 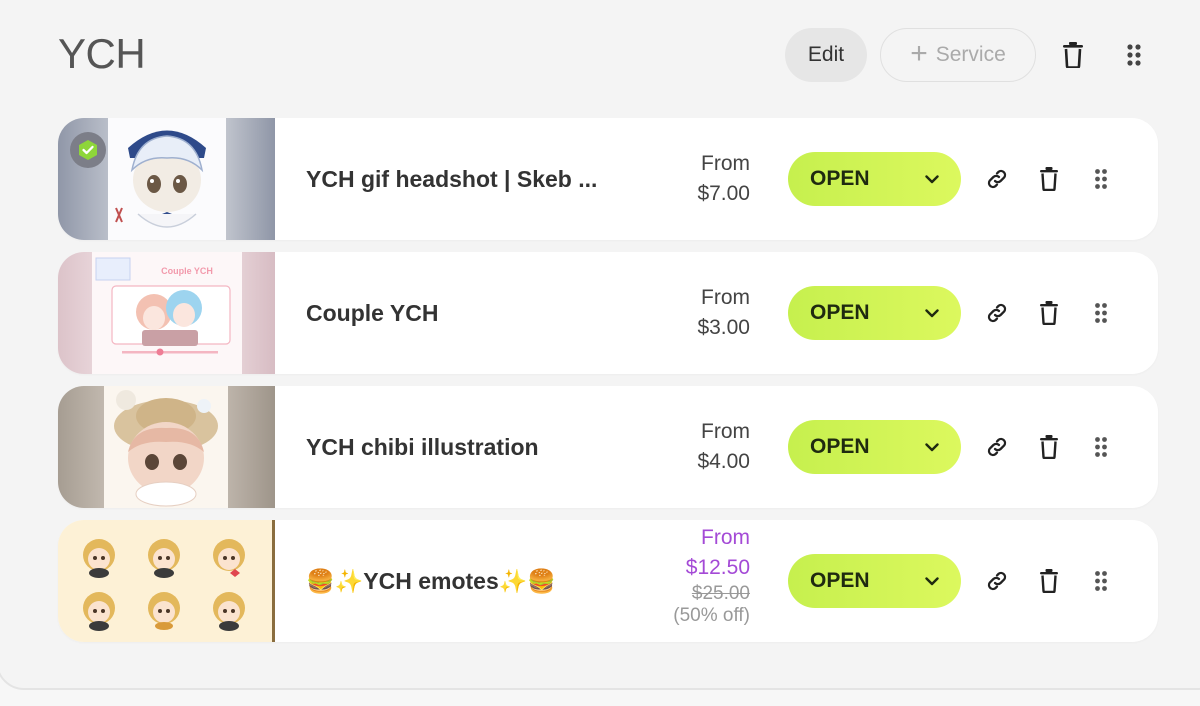 What do you see at coordinates (723, 193) in the screenshot?
I see `price-amount: $7.00` at bounding box center [723, 193].